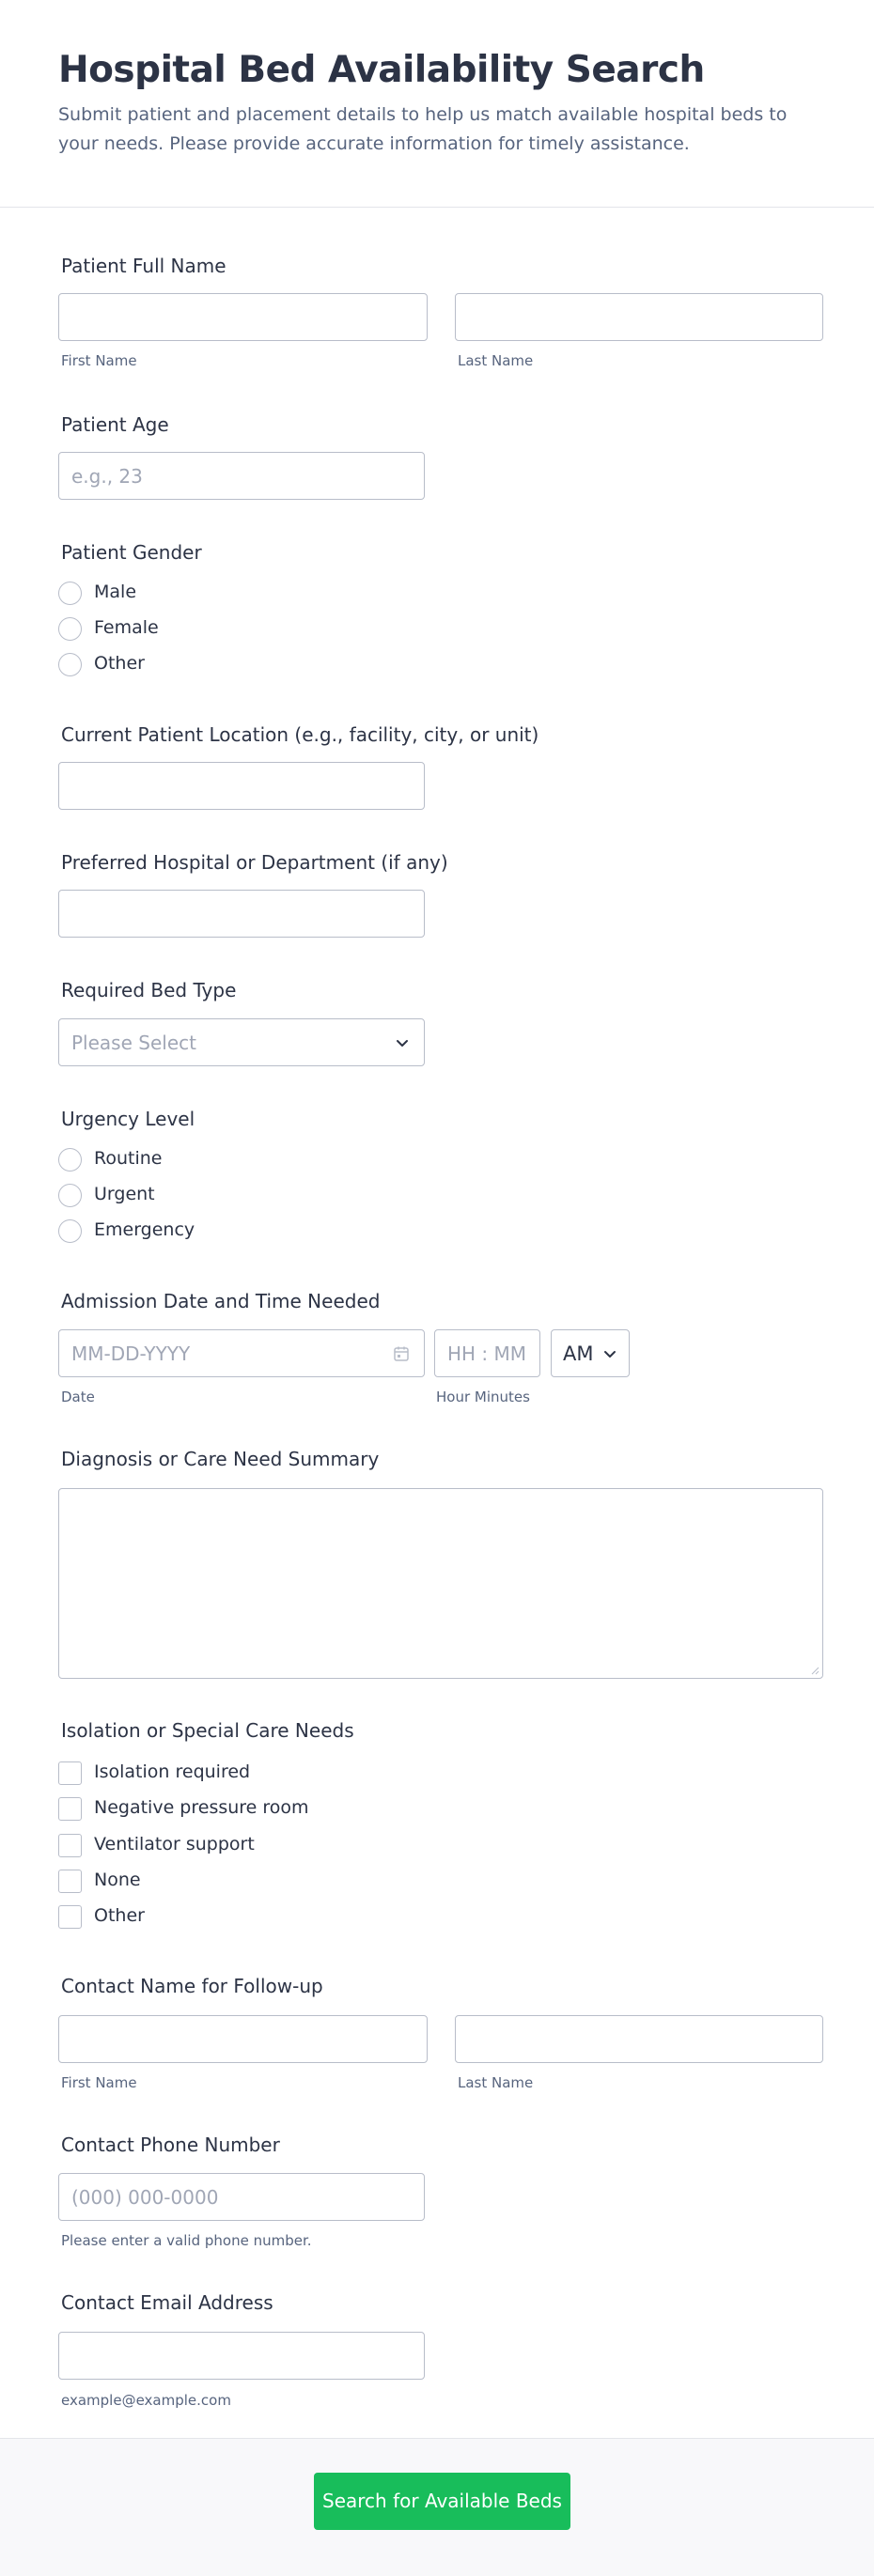 This screenshot has height=2576, width=874. Describe the element at coordinates (207, 1730) in the screenshot. I see `isolation-label: Isolation or Special Care Needs` at that location.